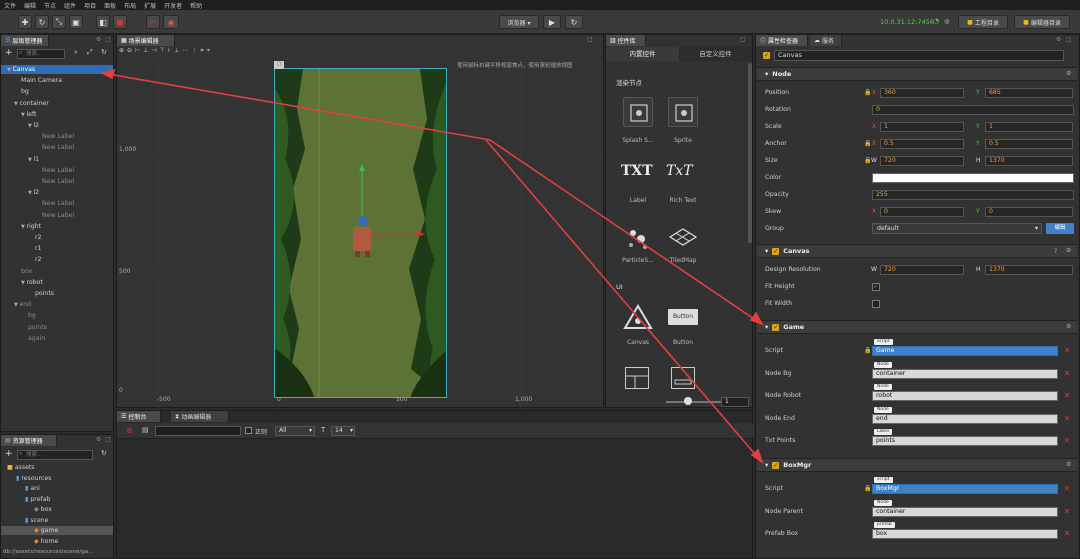  What do you see at coordinates (130, 5) in the screenshot?
I see `menu-item: 布局` at bounding box center [130, 5].